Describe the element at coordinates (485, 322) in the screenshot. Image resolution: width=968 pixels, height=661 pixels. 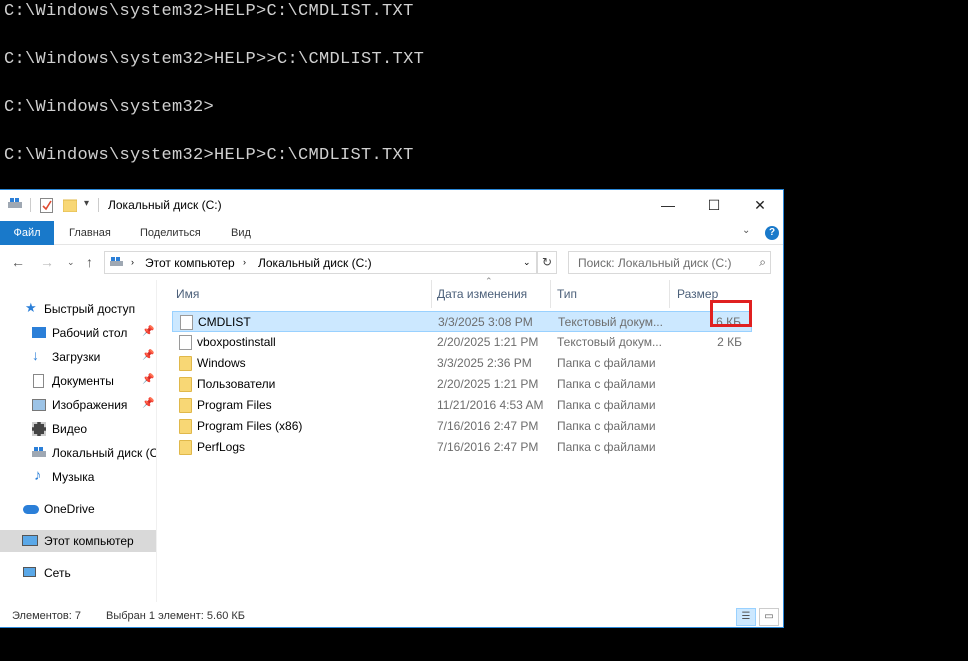
I see `file-date: 3/3/2025 3:08 PM` at that location.